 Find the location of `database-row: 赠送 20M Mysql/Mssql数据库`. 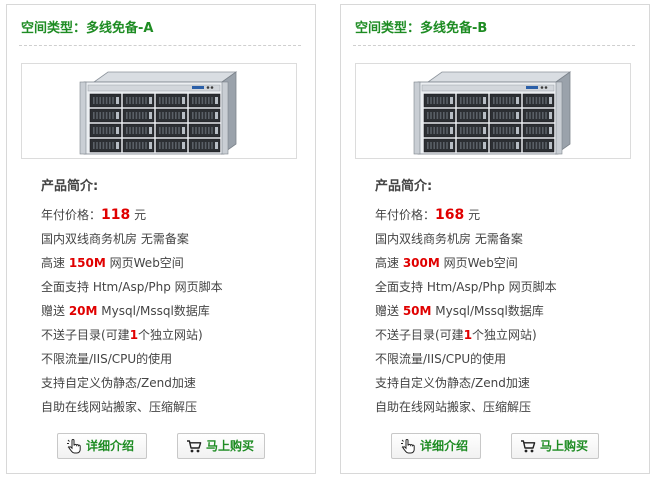

database-row: 赠送 20M Mysql/Mssql数据库 is located at coordinates (132, 311).